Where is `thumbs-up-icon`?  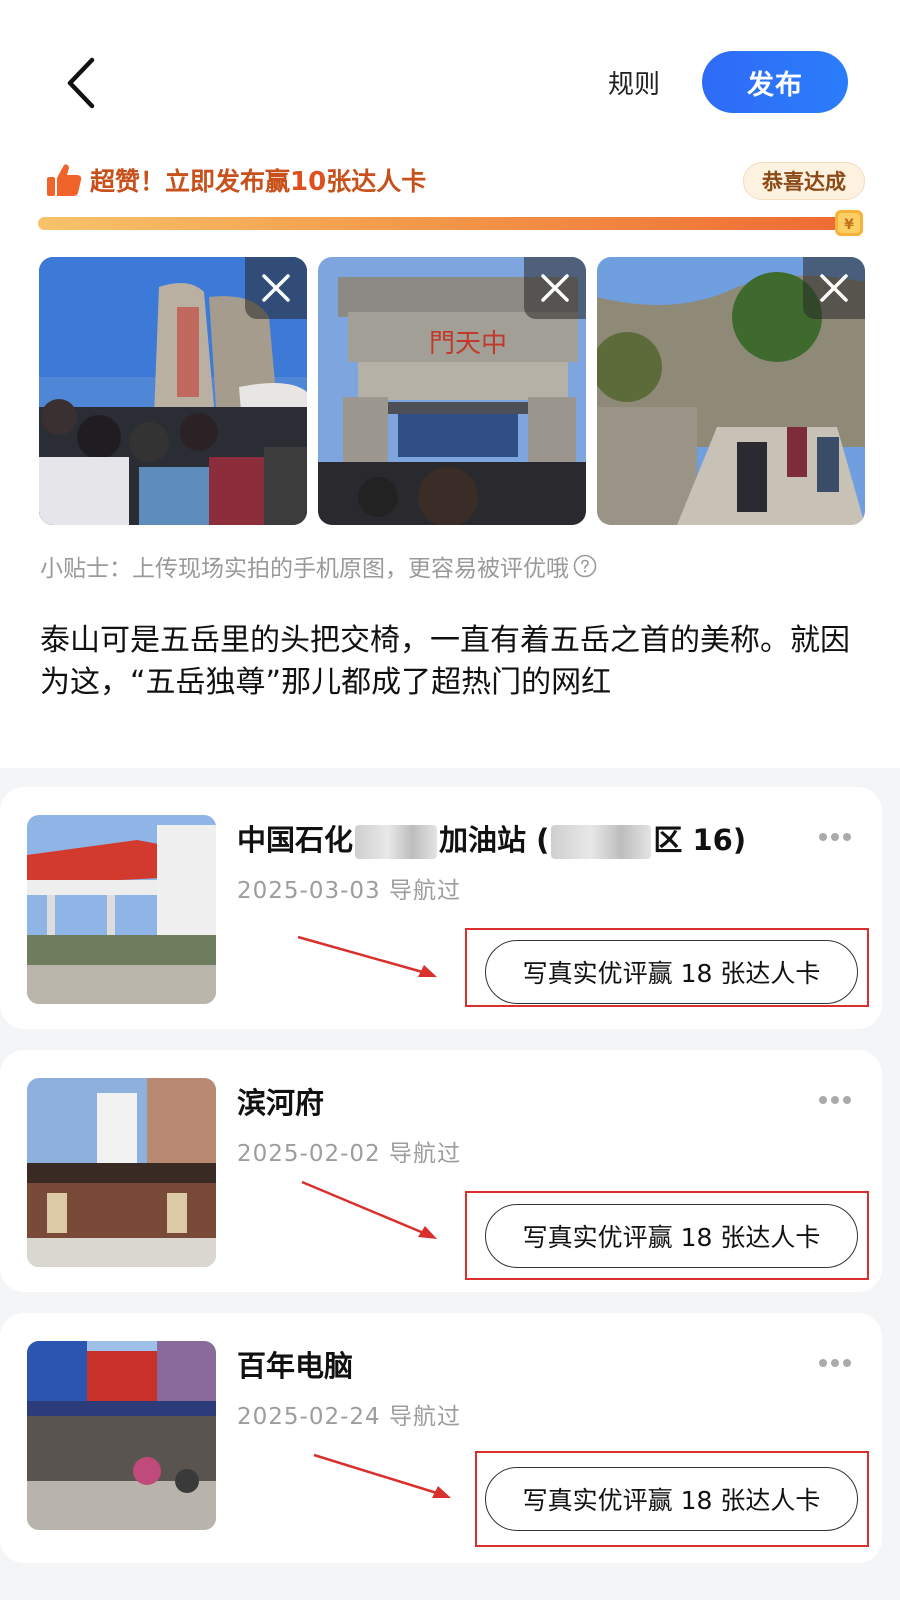 thumbs-up-icon is located at coordinates (64, 180).